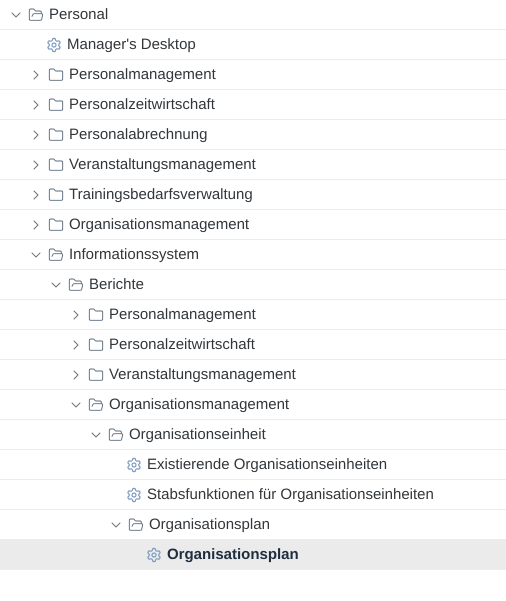  Describe the element at coordinates (161, 194) in the screenshot. I see `tree-item-label: Trainingsbedarfsverwaltung` at that location.